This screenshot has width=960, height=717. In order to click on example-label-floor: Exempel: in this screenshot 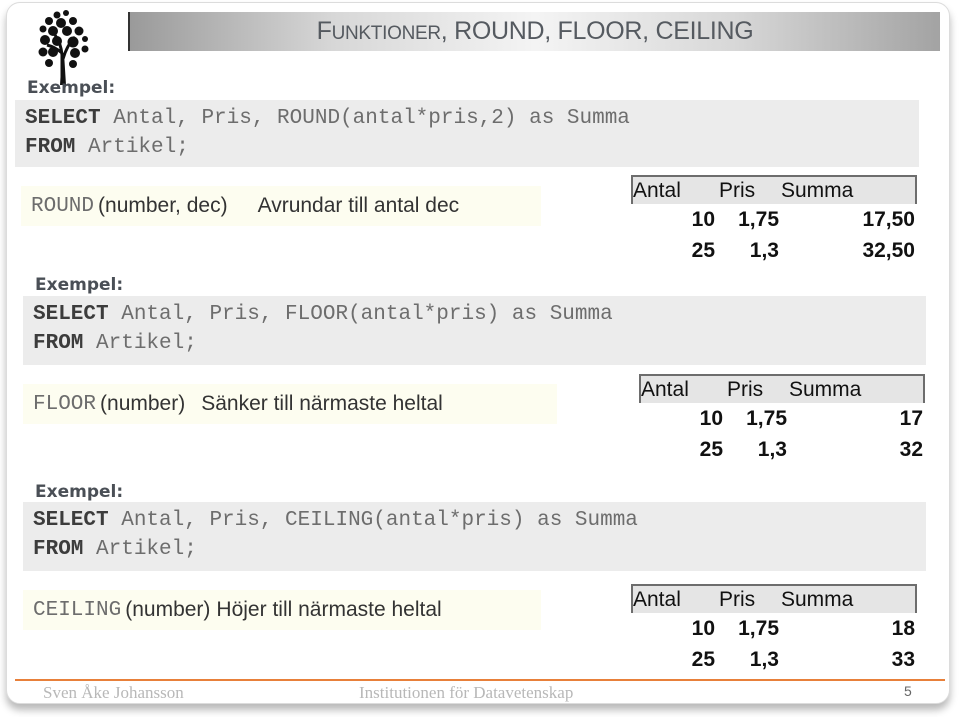, I will do `click(79, 285)`.